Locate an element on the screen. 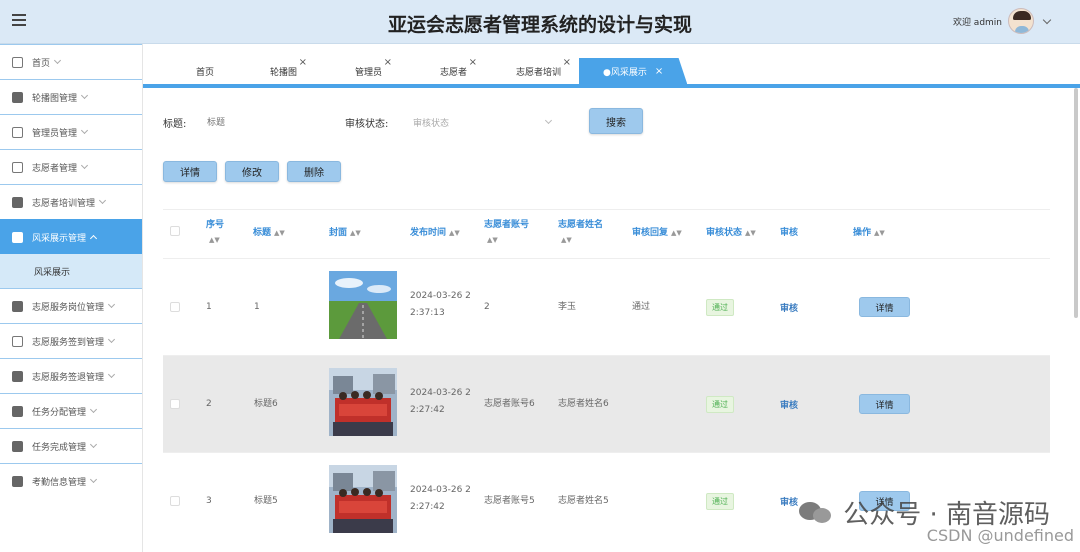 This screenshot has width=1080, height=552. tab-training: 志愿者培训 × is located at coordinates (543, 70).